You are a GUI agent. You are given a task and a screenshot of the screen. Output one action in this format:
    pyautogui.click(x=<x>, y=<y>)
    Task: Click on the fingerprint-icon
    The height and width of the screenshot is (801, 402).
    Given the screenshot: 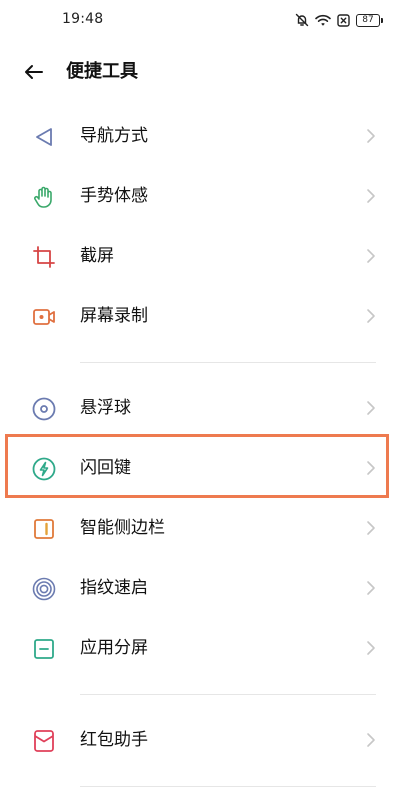 What is the action you would take?
    pyautogui.click(x=44, y=589)
    